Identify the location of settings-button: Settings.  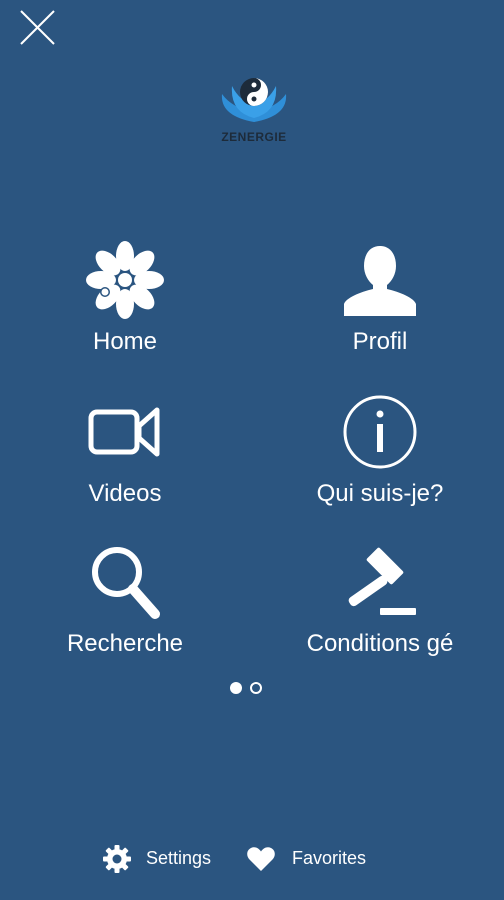
(164, 859).